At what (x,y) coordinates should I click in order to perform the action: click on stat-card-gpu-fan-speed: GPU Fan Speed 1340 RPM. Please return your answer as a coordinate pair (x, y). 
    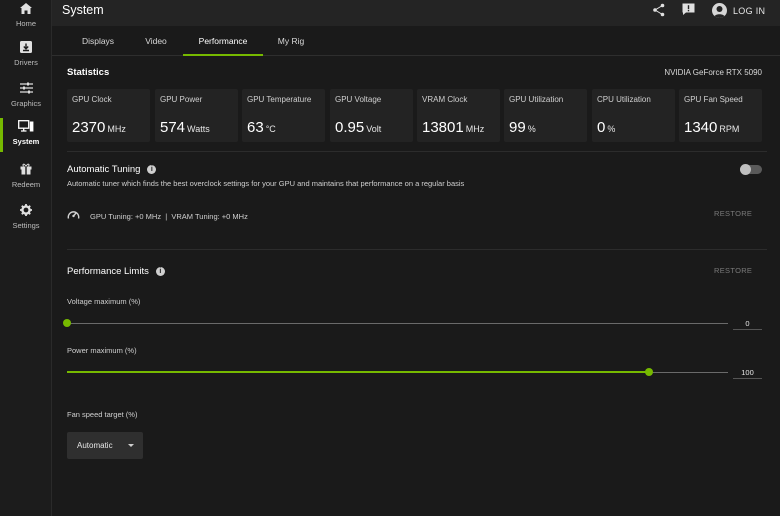
    Looking at the image, I should click on (720, 115).